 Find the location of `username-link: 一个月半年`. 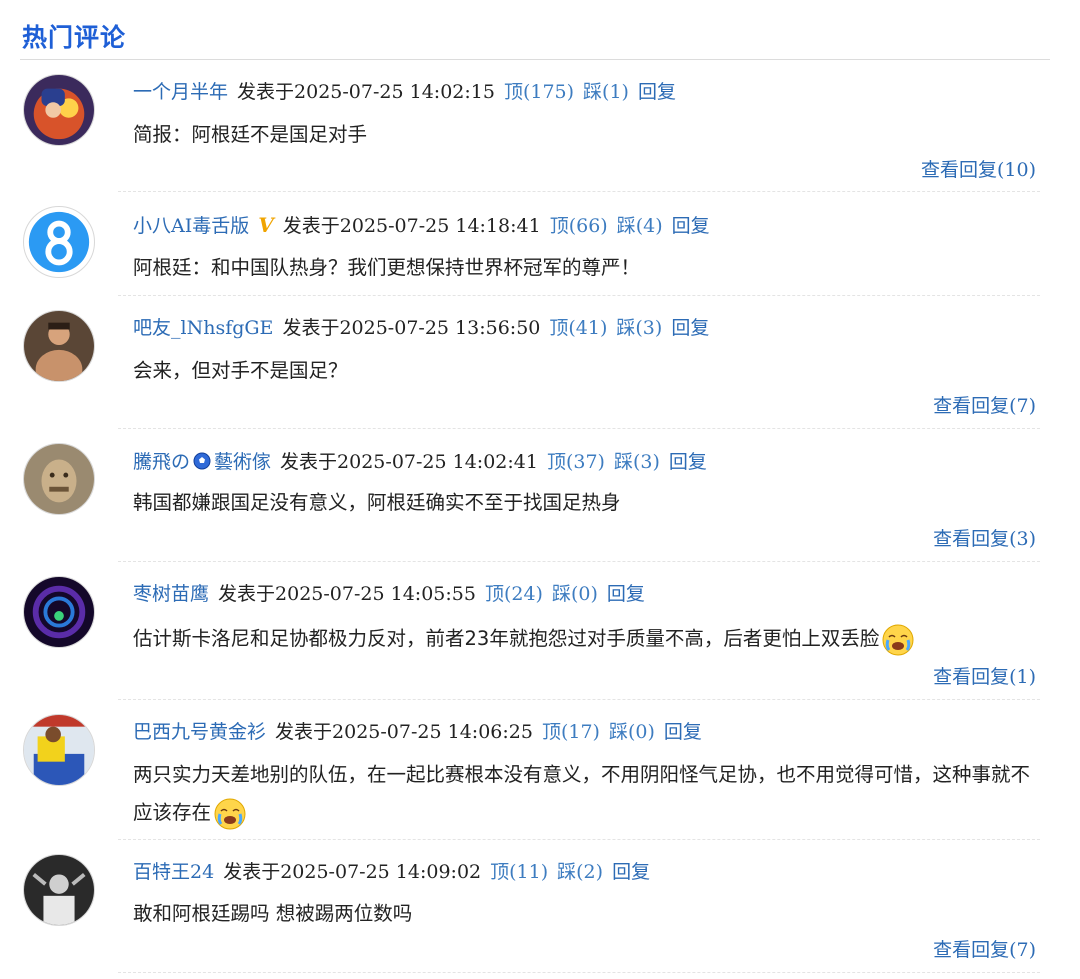

username-link: 一个月半年 is located at coordinates (180, 92).